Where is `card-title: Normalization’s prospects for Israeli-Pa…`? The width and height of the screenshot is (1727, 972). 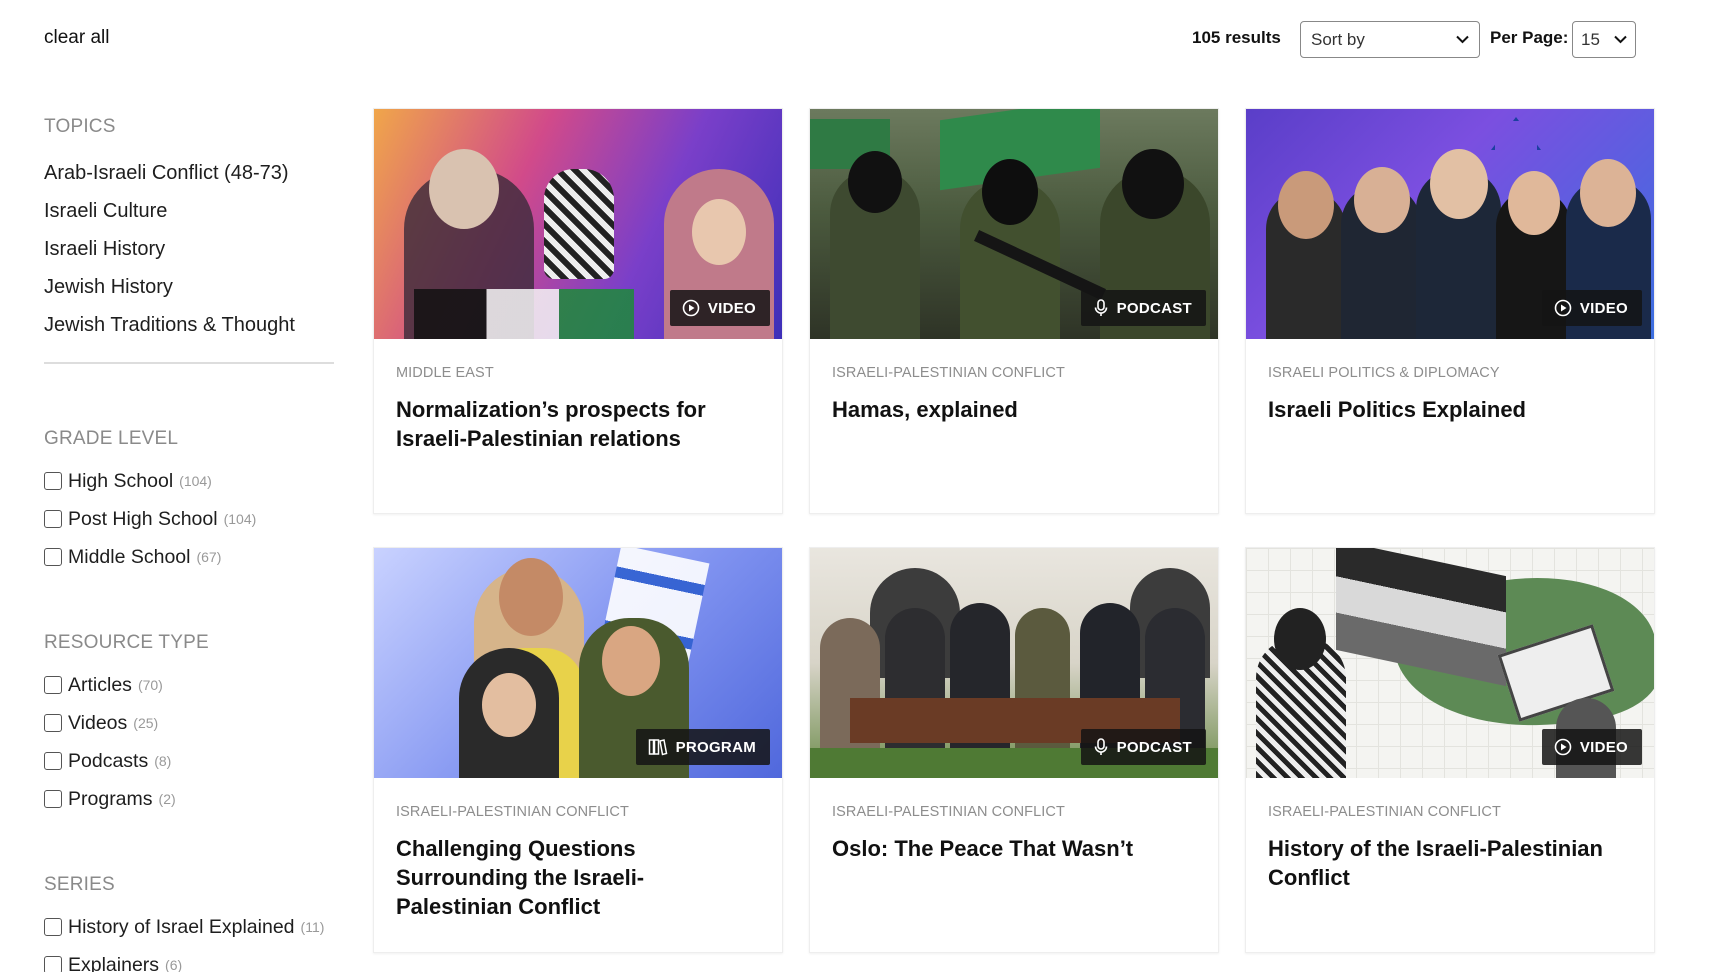 card-title: Normalization’s prospects for Israeli-Pa… is located at coordinates (578, 424).